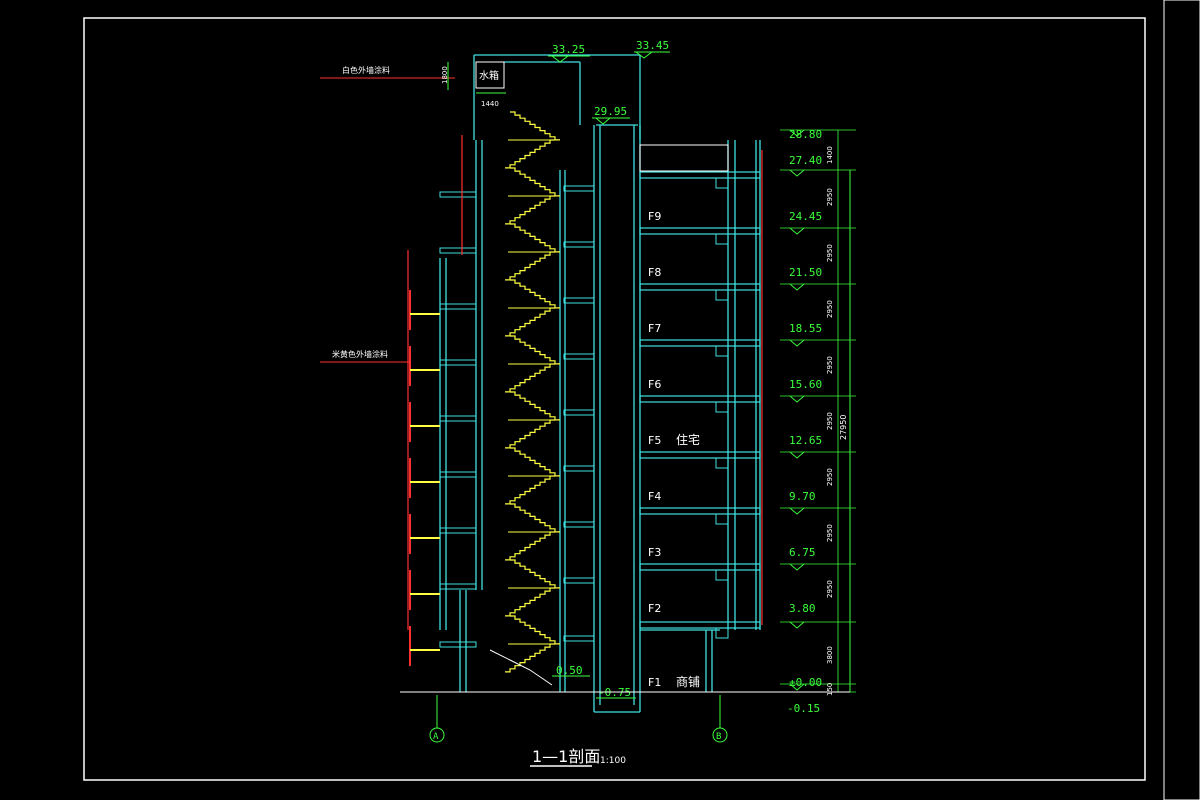 This screenshot has height=800, width=1200. Describe the element at coordinates (521, 667) in the screenshot. I see `entry-stair` at that location.